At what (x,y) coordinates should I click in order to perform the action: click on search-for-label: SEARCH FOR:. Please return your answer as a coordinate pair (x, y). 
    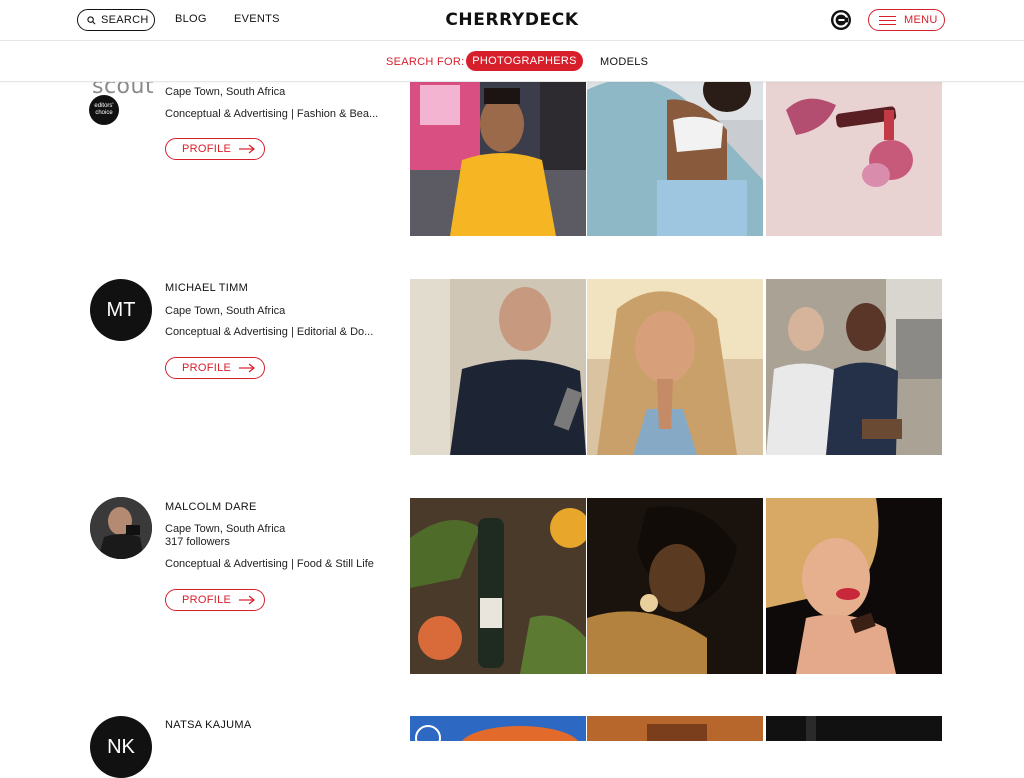
    Looking at the image, I should click on (425, 62).